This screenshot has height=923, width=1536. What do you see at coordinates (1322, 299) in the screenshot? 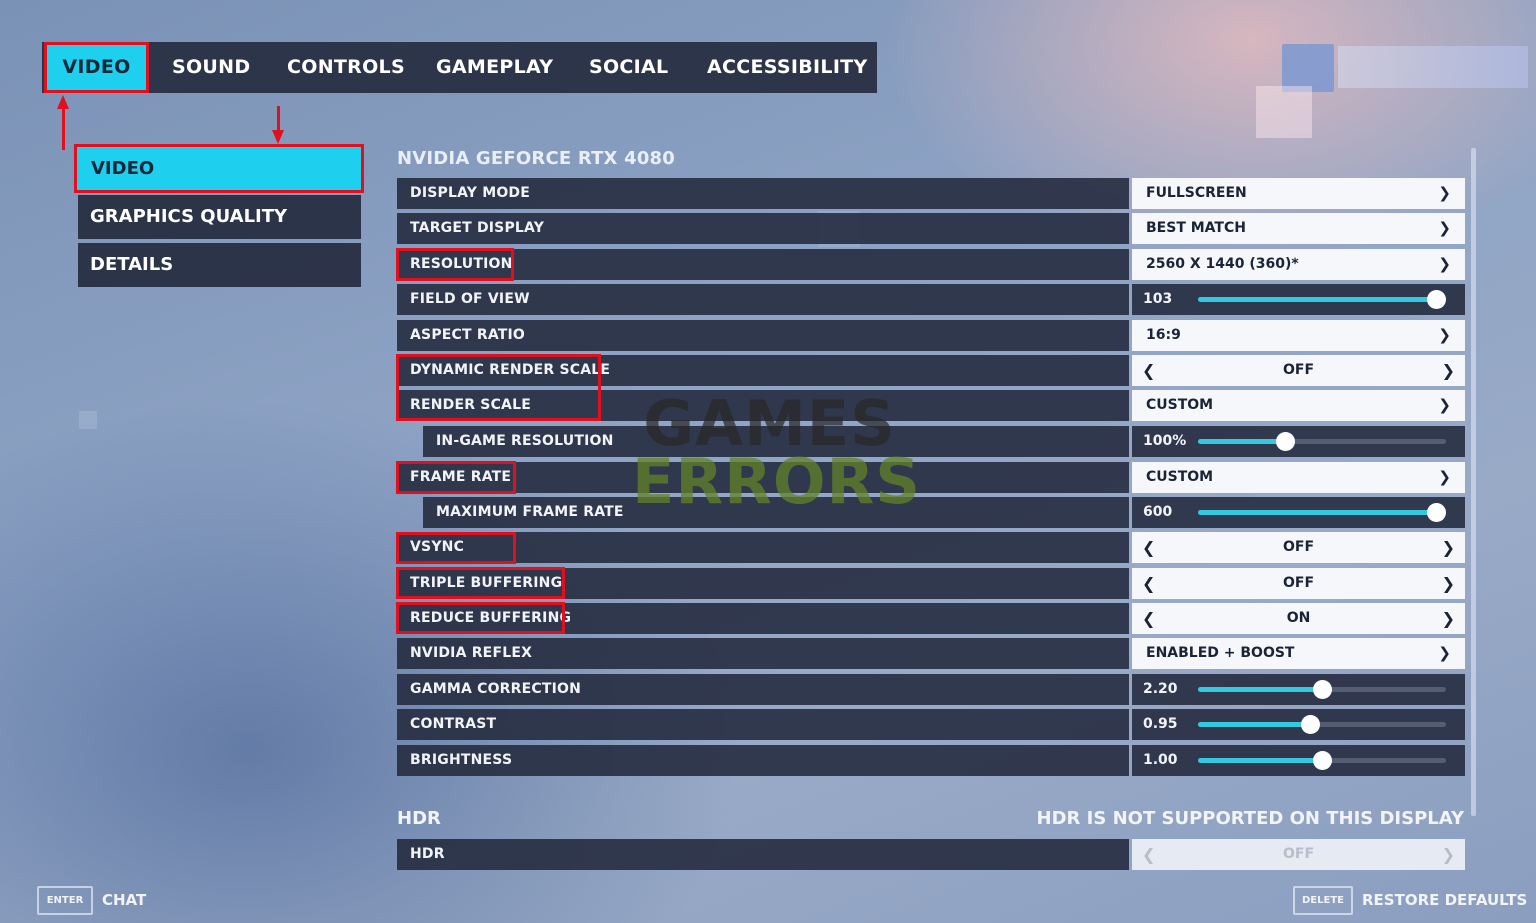
I see `field-of-view-slider` at bounding box center [1322, 299].